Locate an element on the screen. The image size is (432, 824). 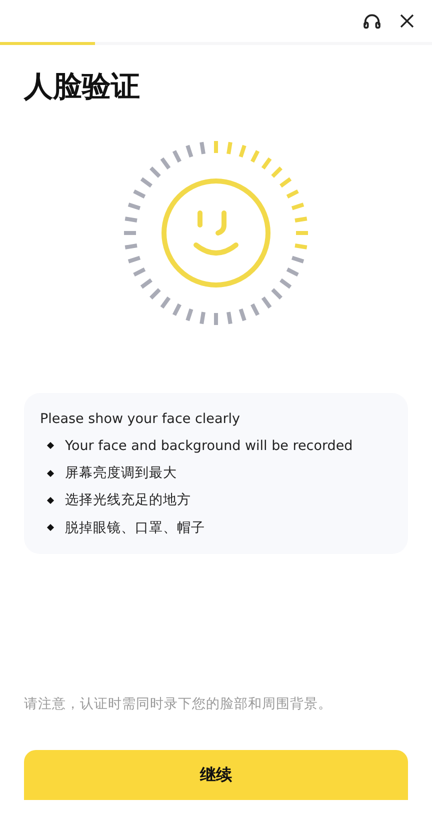
continue-button: 继续 is located at coordinates (216, 775).